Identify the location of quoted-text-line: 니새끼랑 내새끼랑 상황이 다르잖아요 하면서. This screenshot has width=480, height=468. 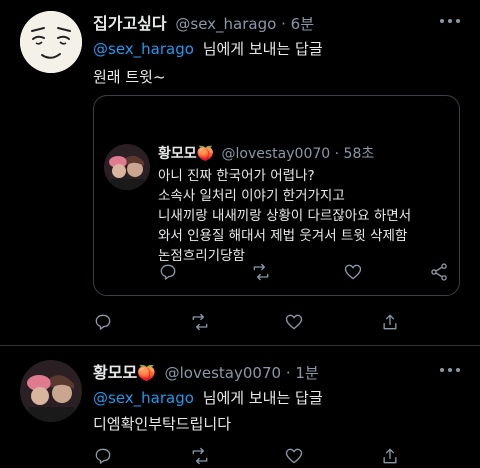
(285, 216).